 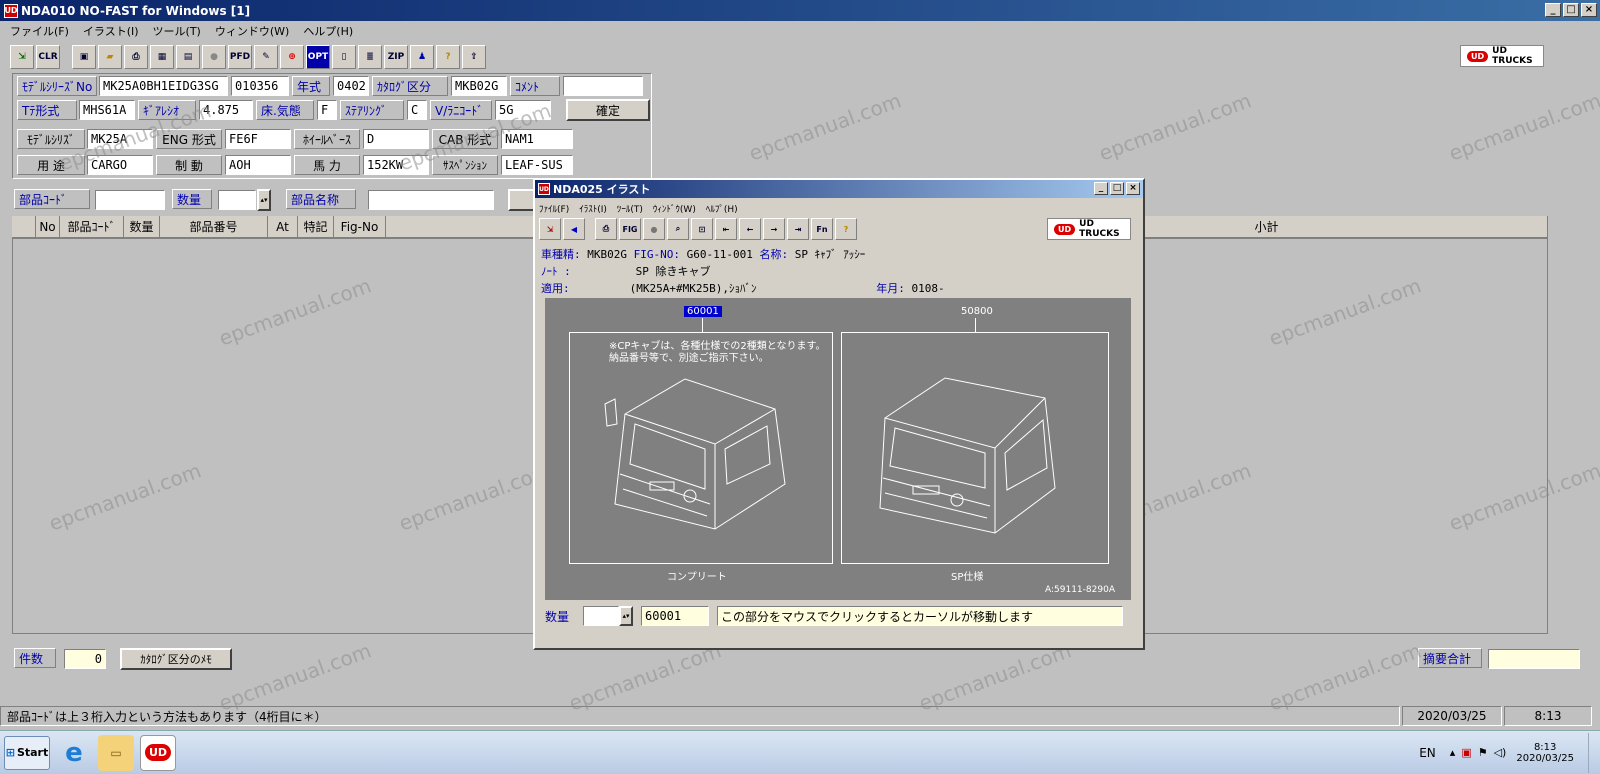 I want to click on col-note: 特記, so click(x=316, y=227).